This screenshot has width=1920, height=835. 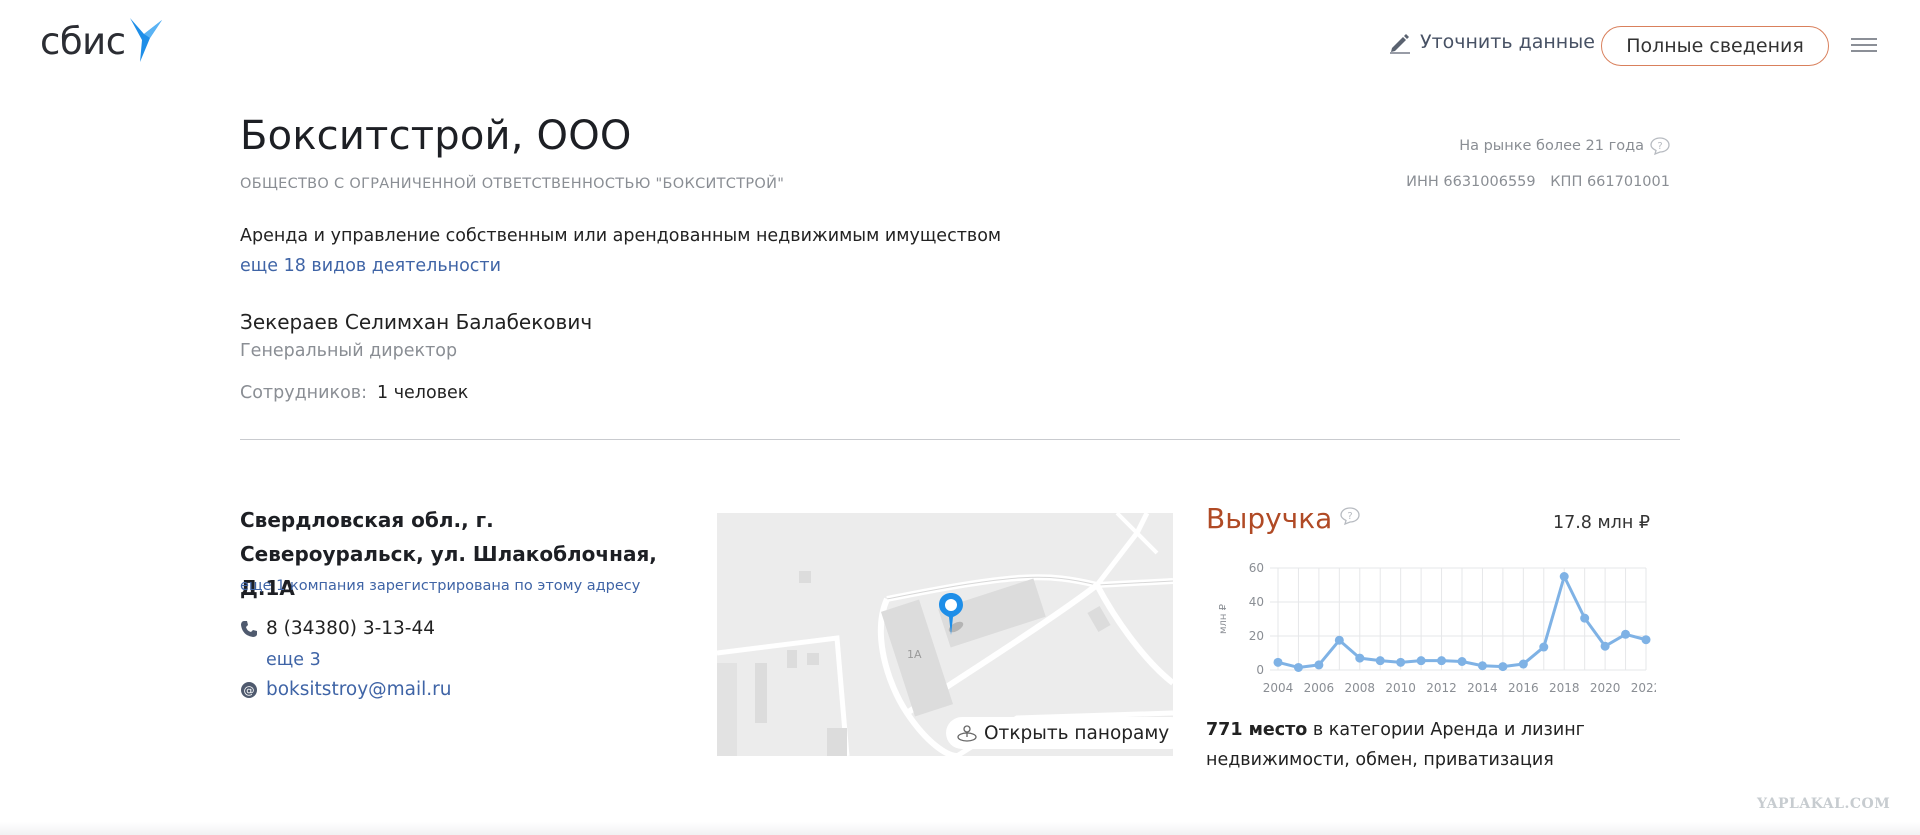 I want to click on y-axis-label: млн ₽, so click(x=1223, y=618).